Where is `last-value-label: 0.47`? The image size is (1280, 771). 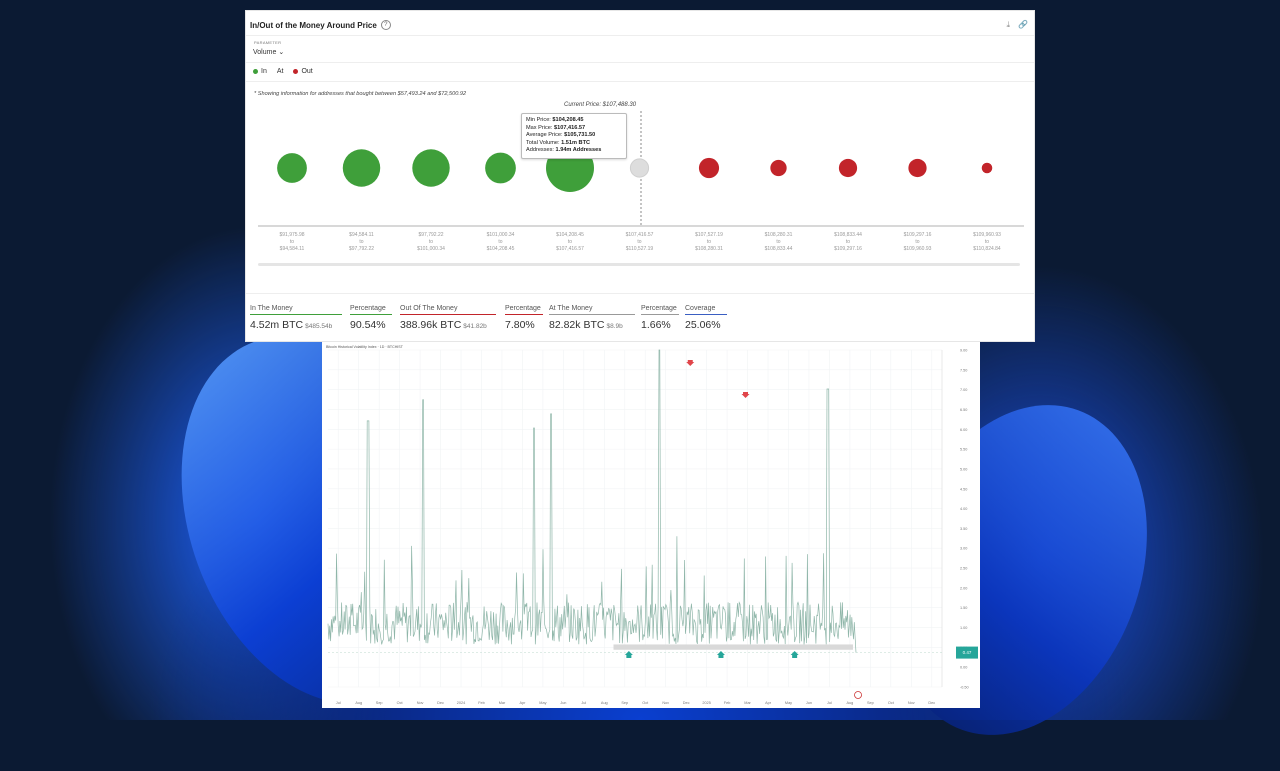 last-value-label: 0.47 is located at coordinates (967, 652).